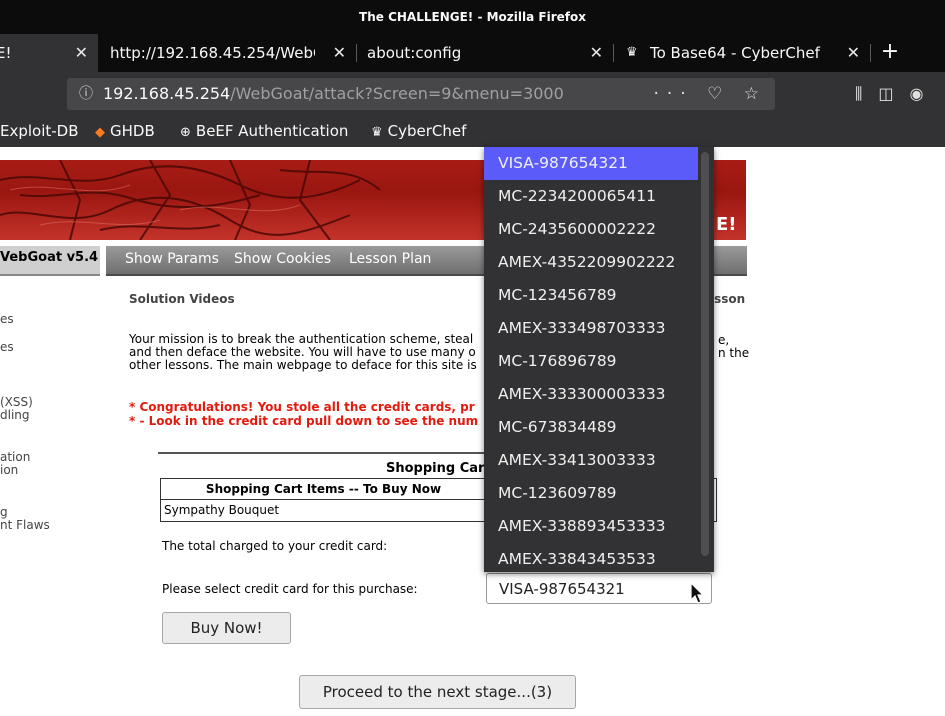 The width and height of the screenshot is (945, 716). What do you see at coordinates (212, 53) in the screenshot?
I see `tab-label: http://192.168.45.254/WebG` at bounding box center [212, 53].